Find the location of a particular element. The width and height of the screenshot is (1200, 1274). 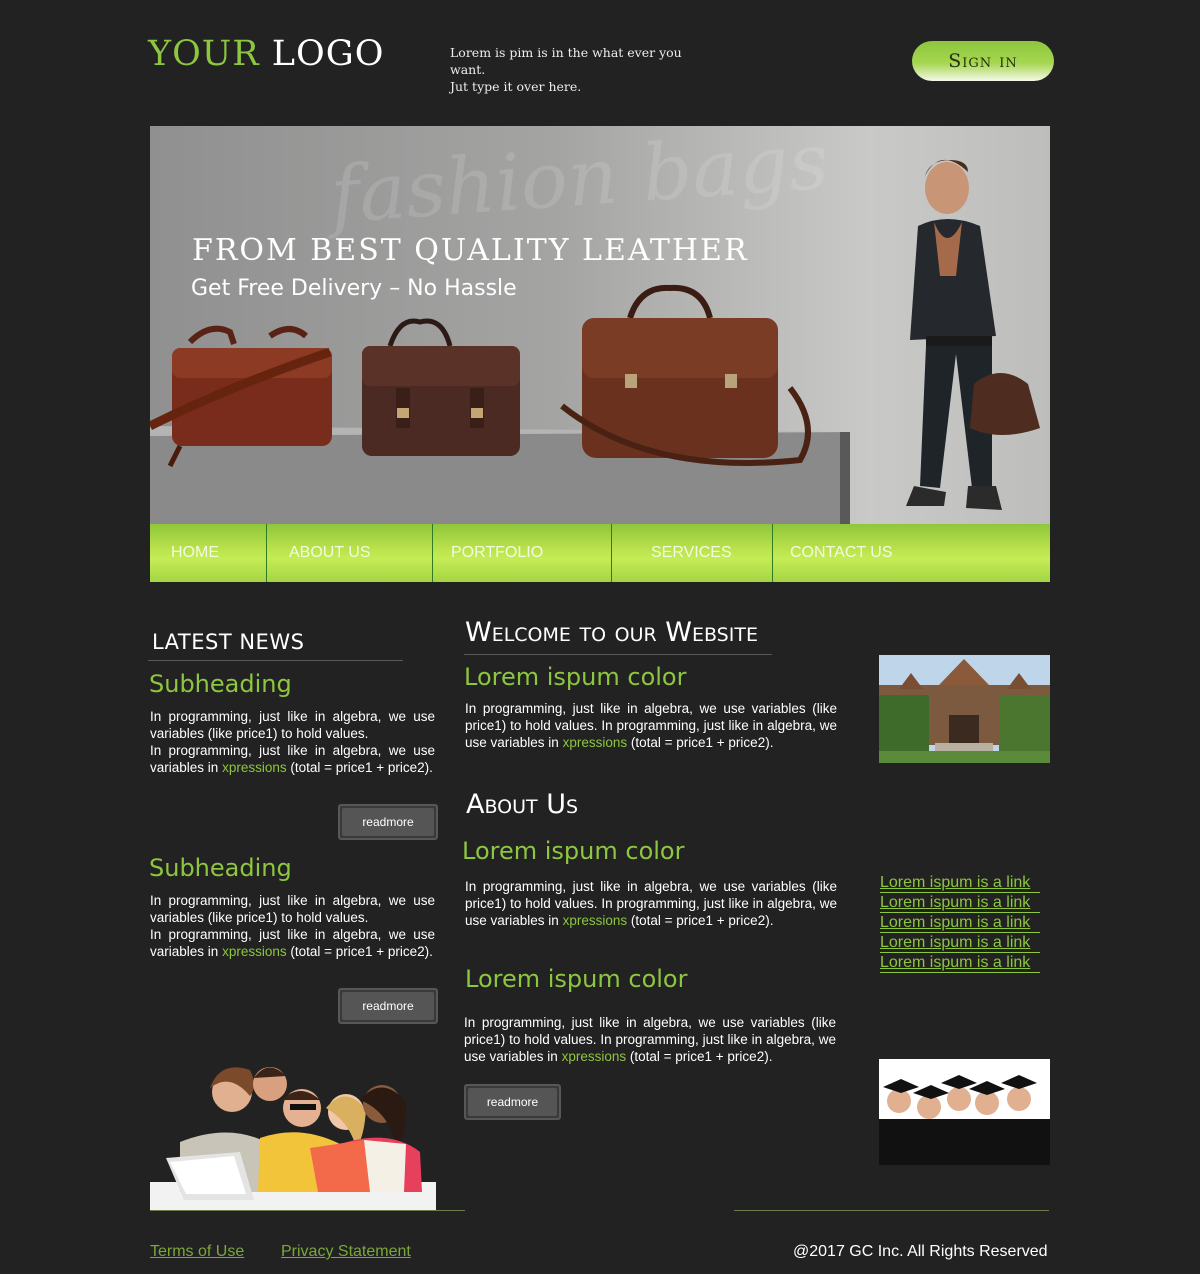

about-readmore-button: readmore is located at coordinates (512, 1102).